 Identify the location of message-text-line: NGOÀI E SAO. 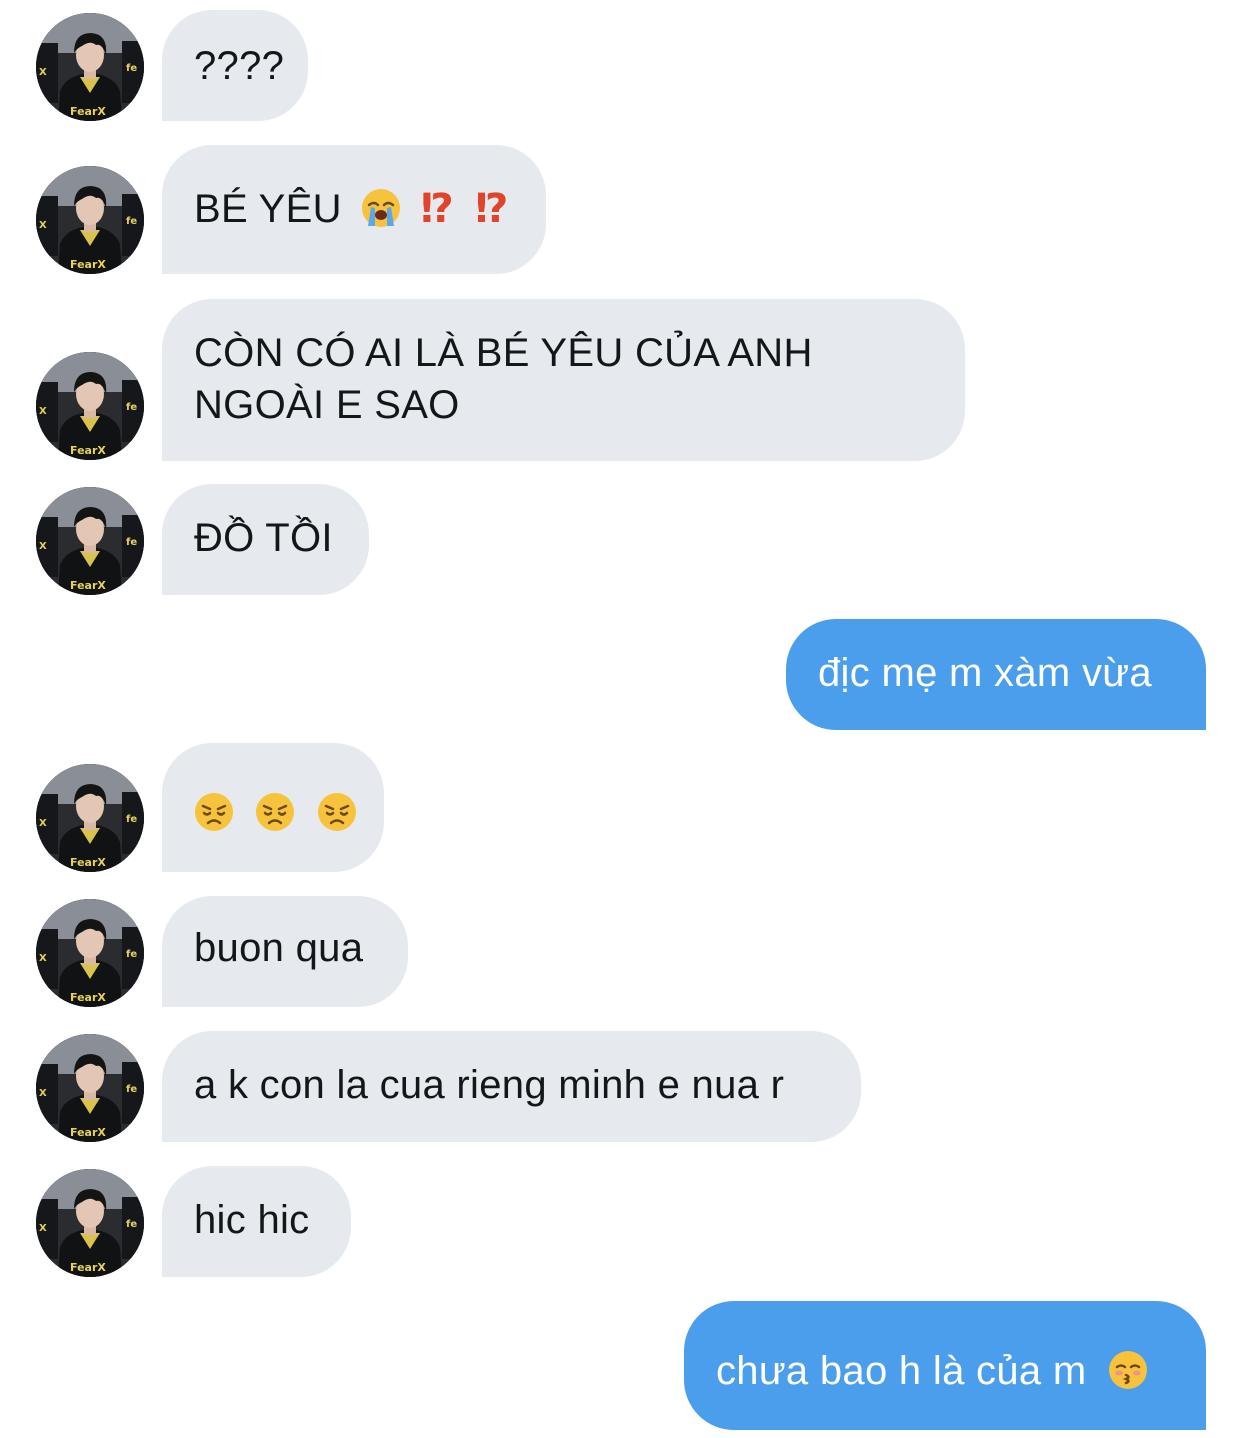
(327, 405).